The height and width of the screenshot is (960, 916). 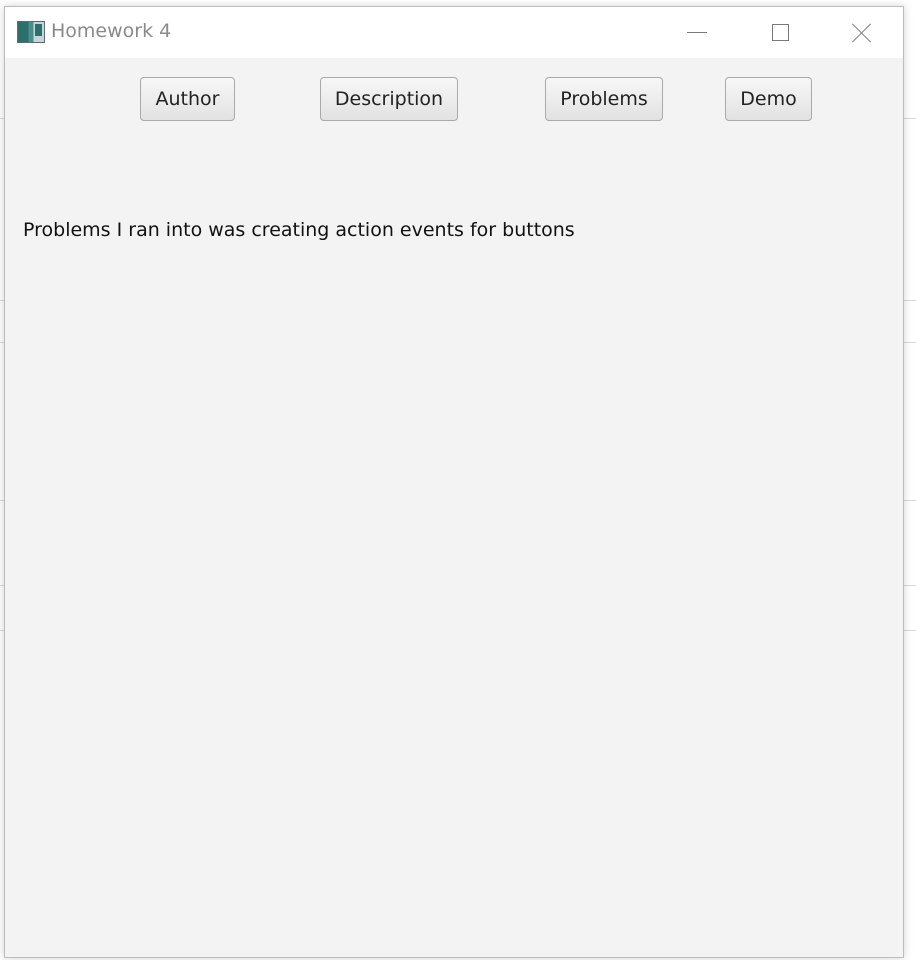 I want to click on app-icon, so click(x=31, y=32).